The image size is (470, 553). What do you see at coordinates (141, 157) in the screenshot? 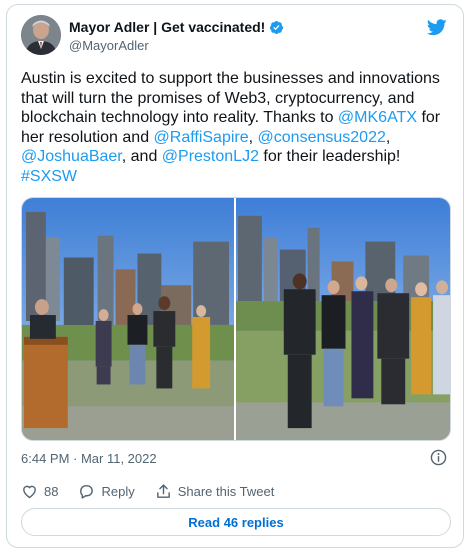
I see `tweet-text-segment: , and` at bounding box center [141, 157].